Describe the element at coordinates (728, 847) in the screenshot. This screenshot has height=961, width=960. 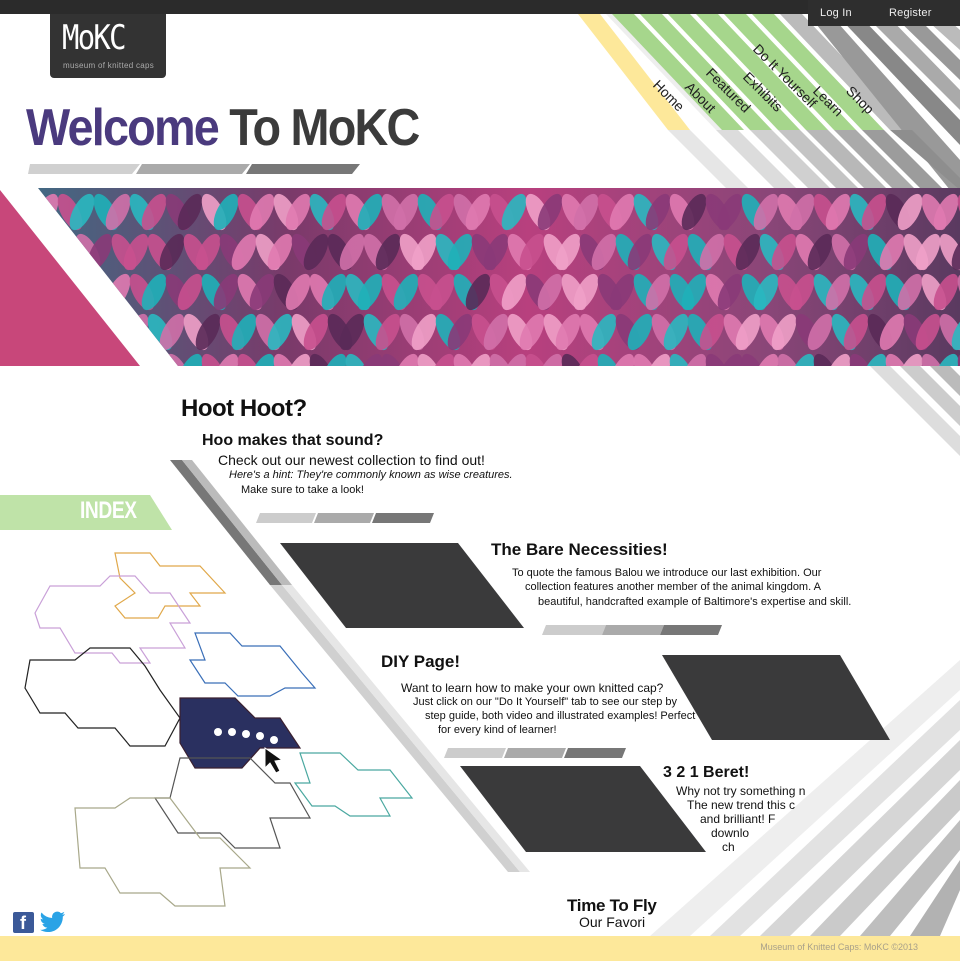
I see `beret-line5: ch` at that location.